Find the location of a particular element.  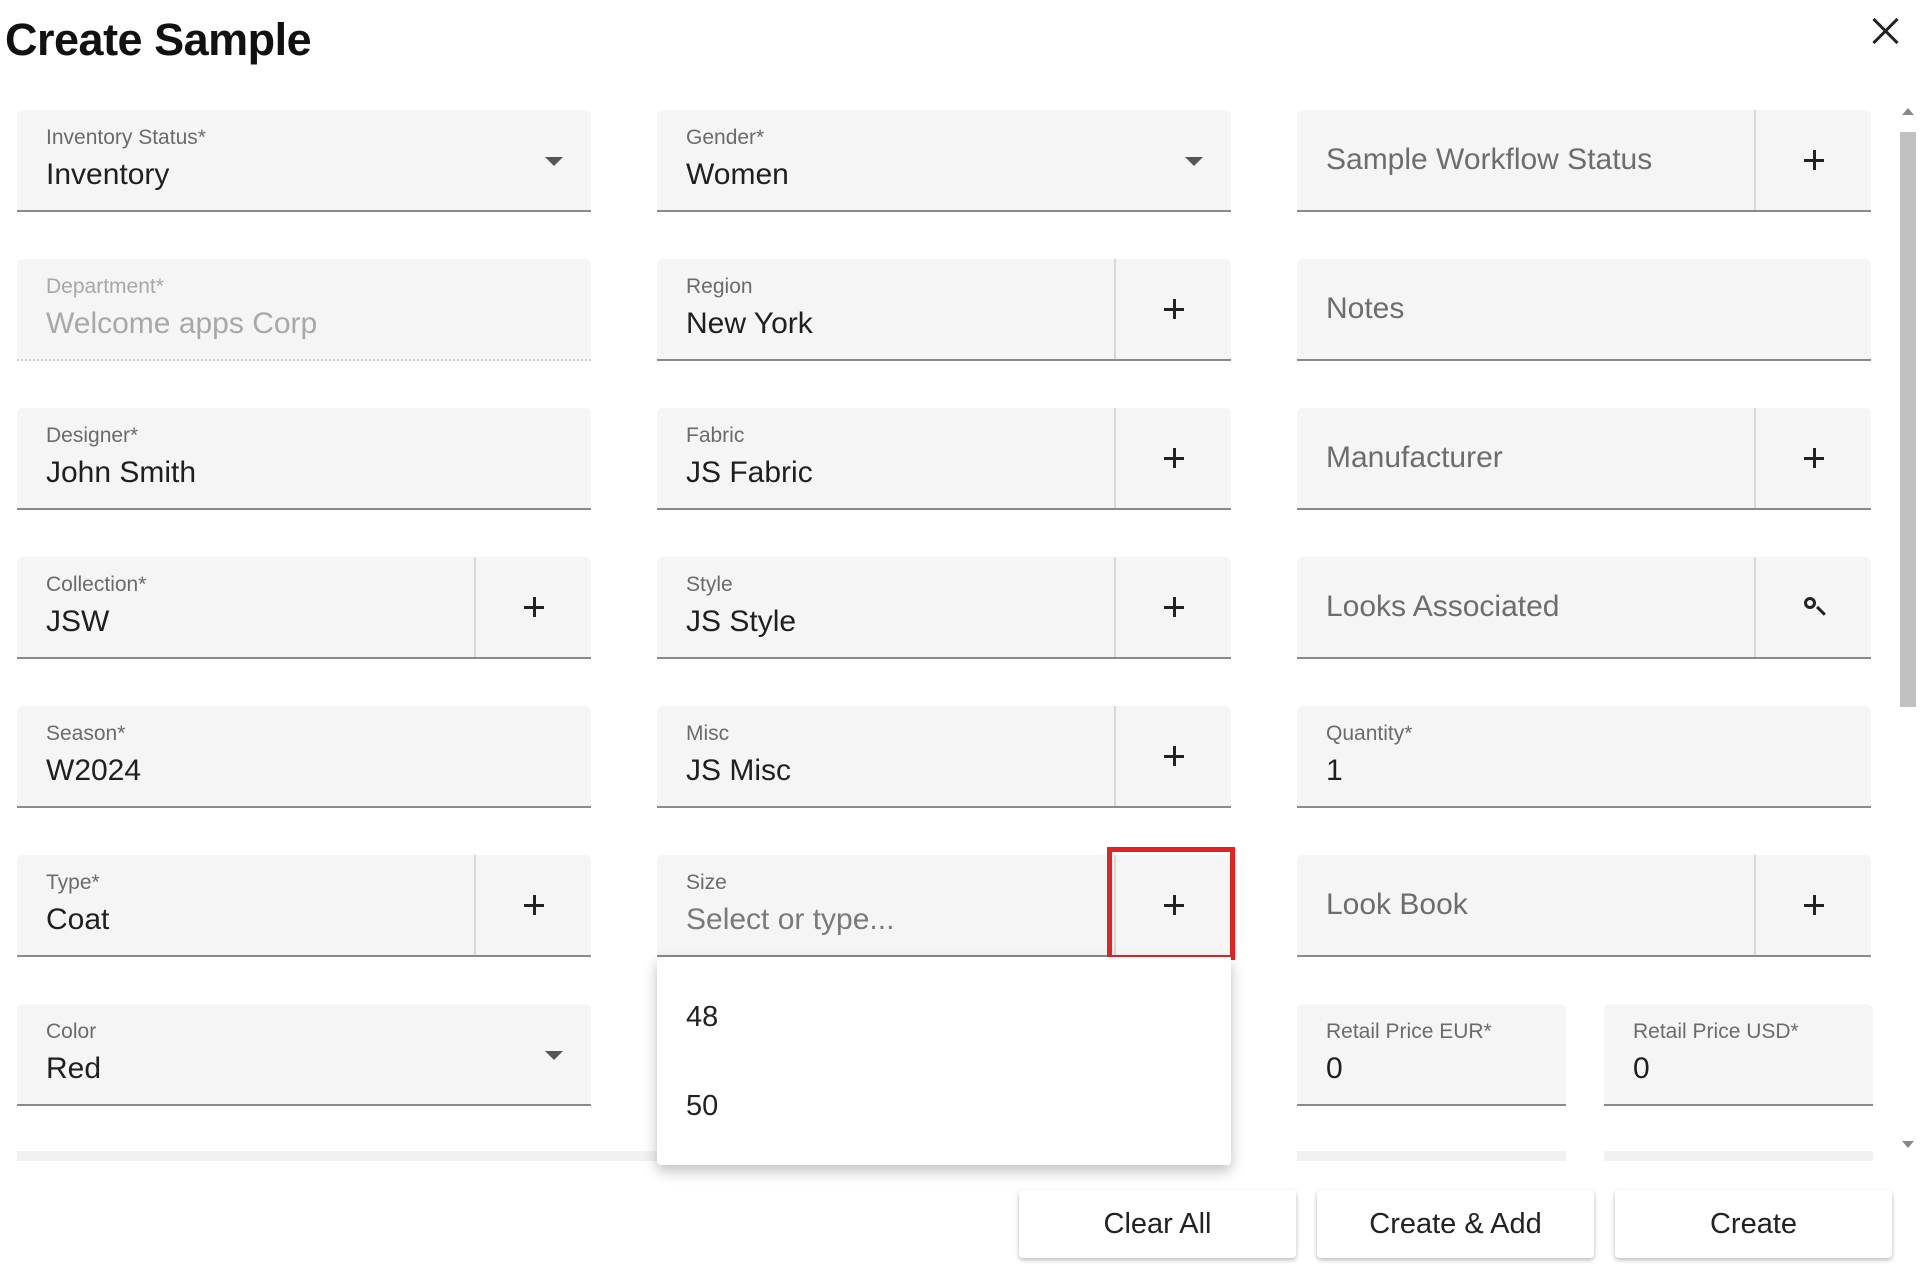

look-book-placeholder: Look Book is located at coordinates (1397, 904).